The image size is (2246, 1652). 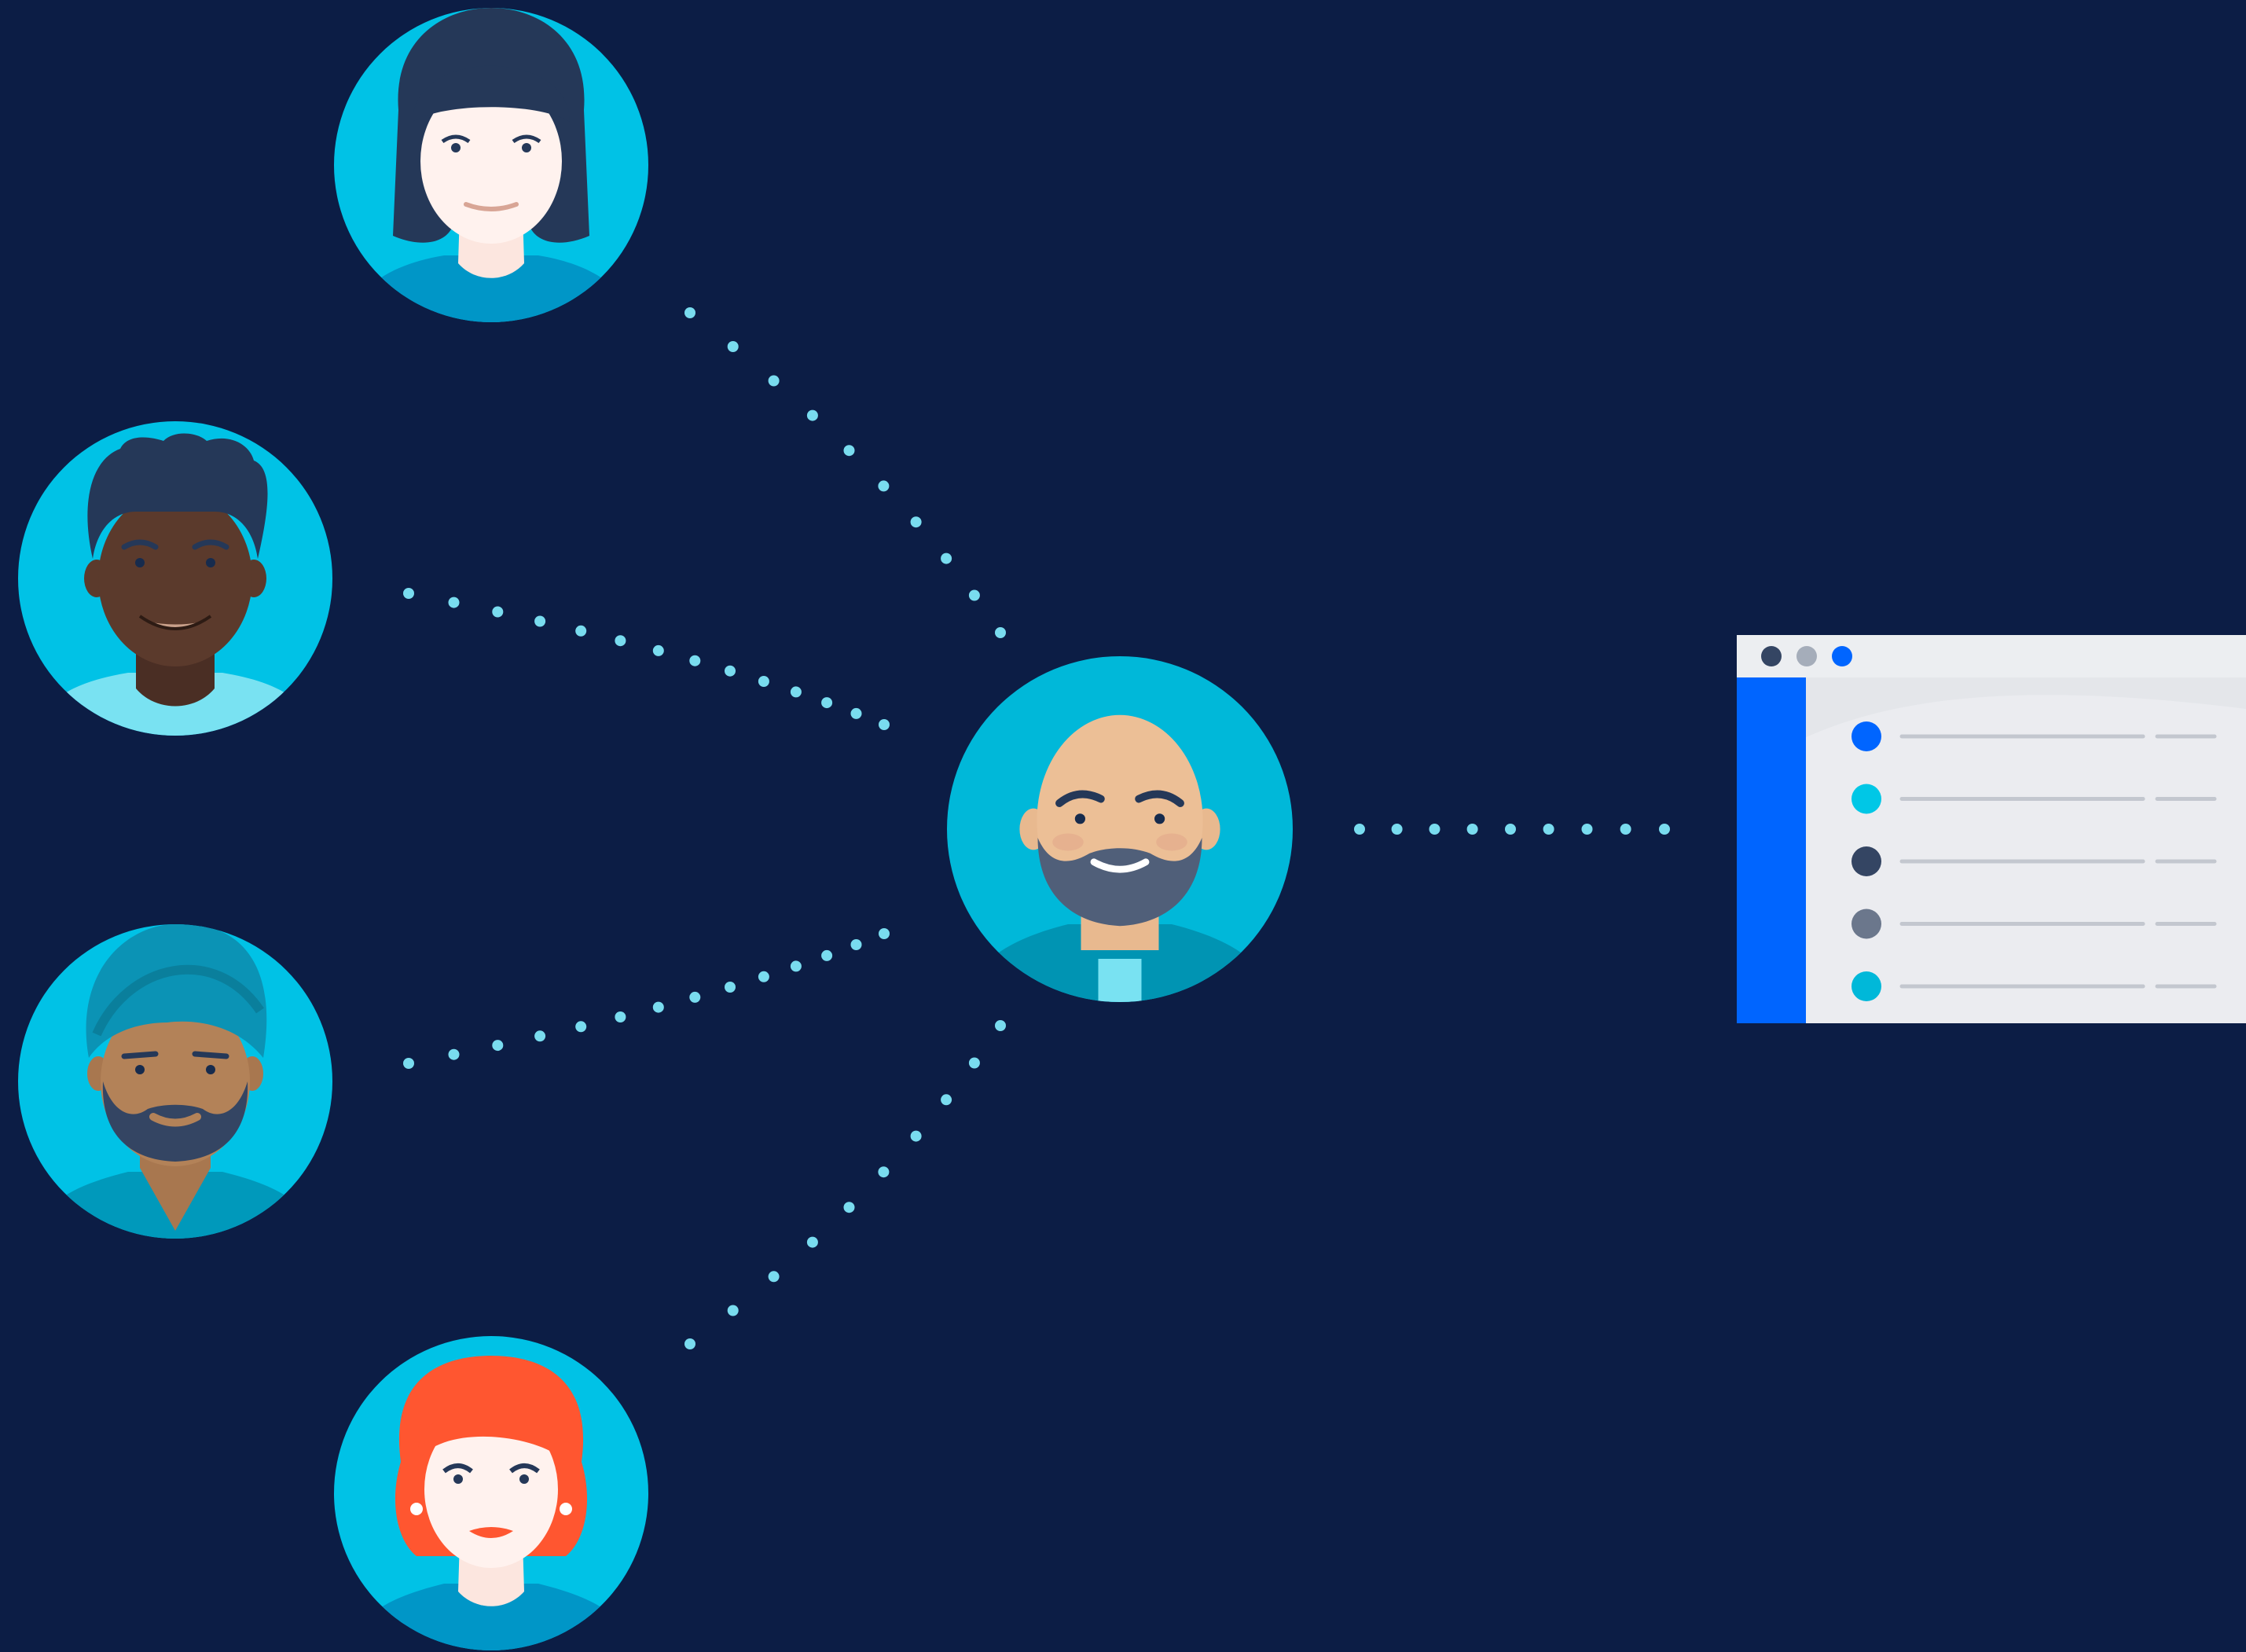 I want to click on connector-bottom, so click(x=845, y=1185).